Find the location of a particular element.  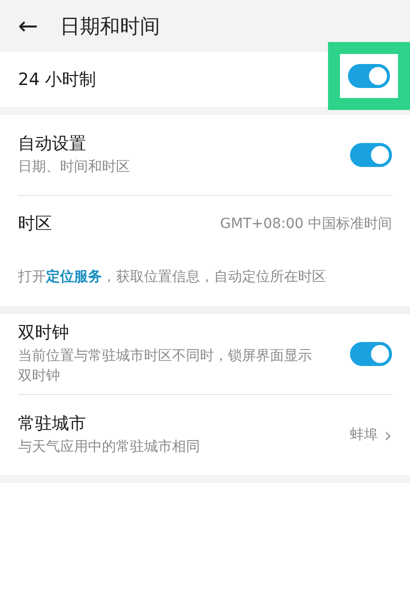

setting-value: GMT+08:00 中国标准时间 is located at coordinates (306, 223).